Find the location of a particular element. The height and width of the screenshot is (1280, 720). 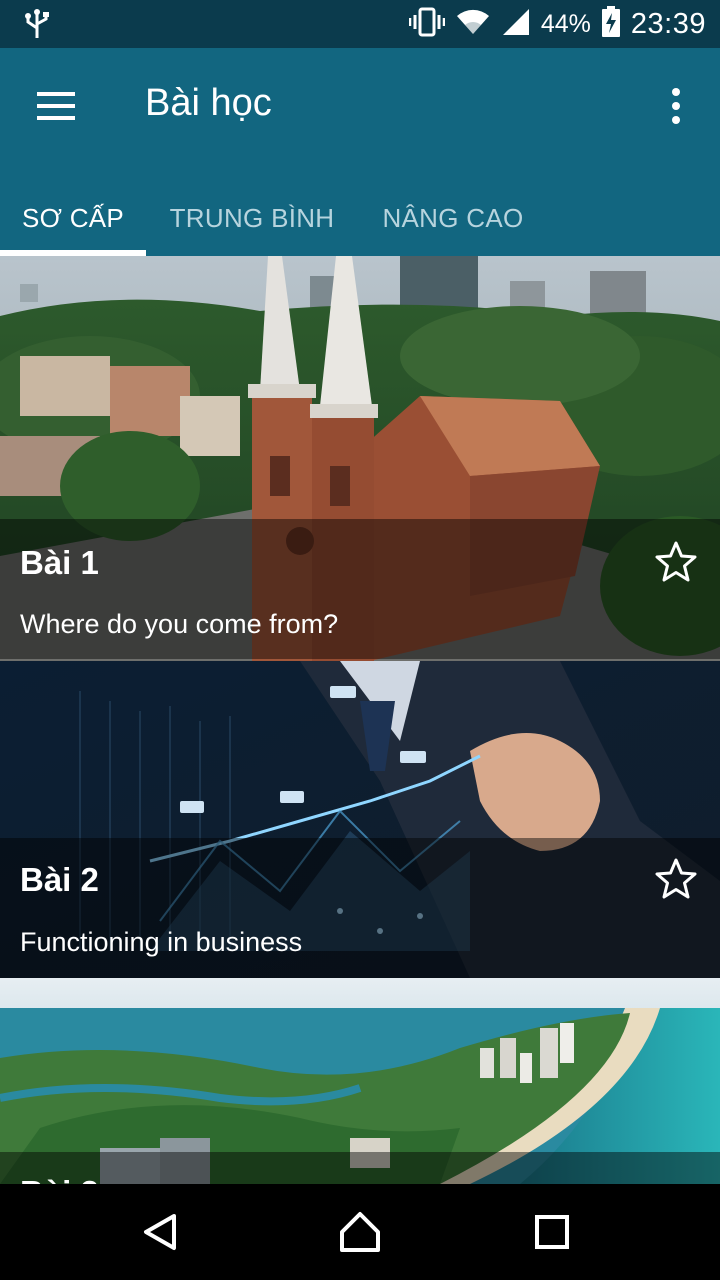

wifi-icon is located at coordinates (473, 24).